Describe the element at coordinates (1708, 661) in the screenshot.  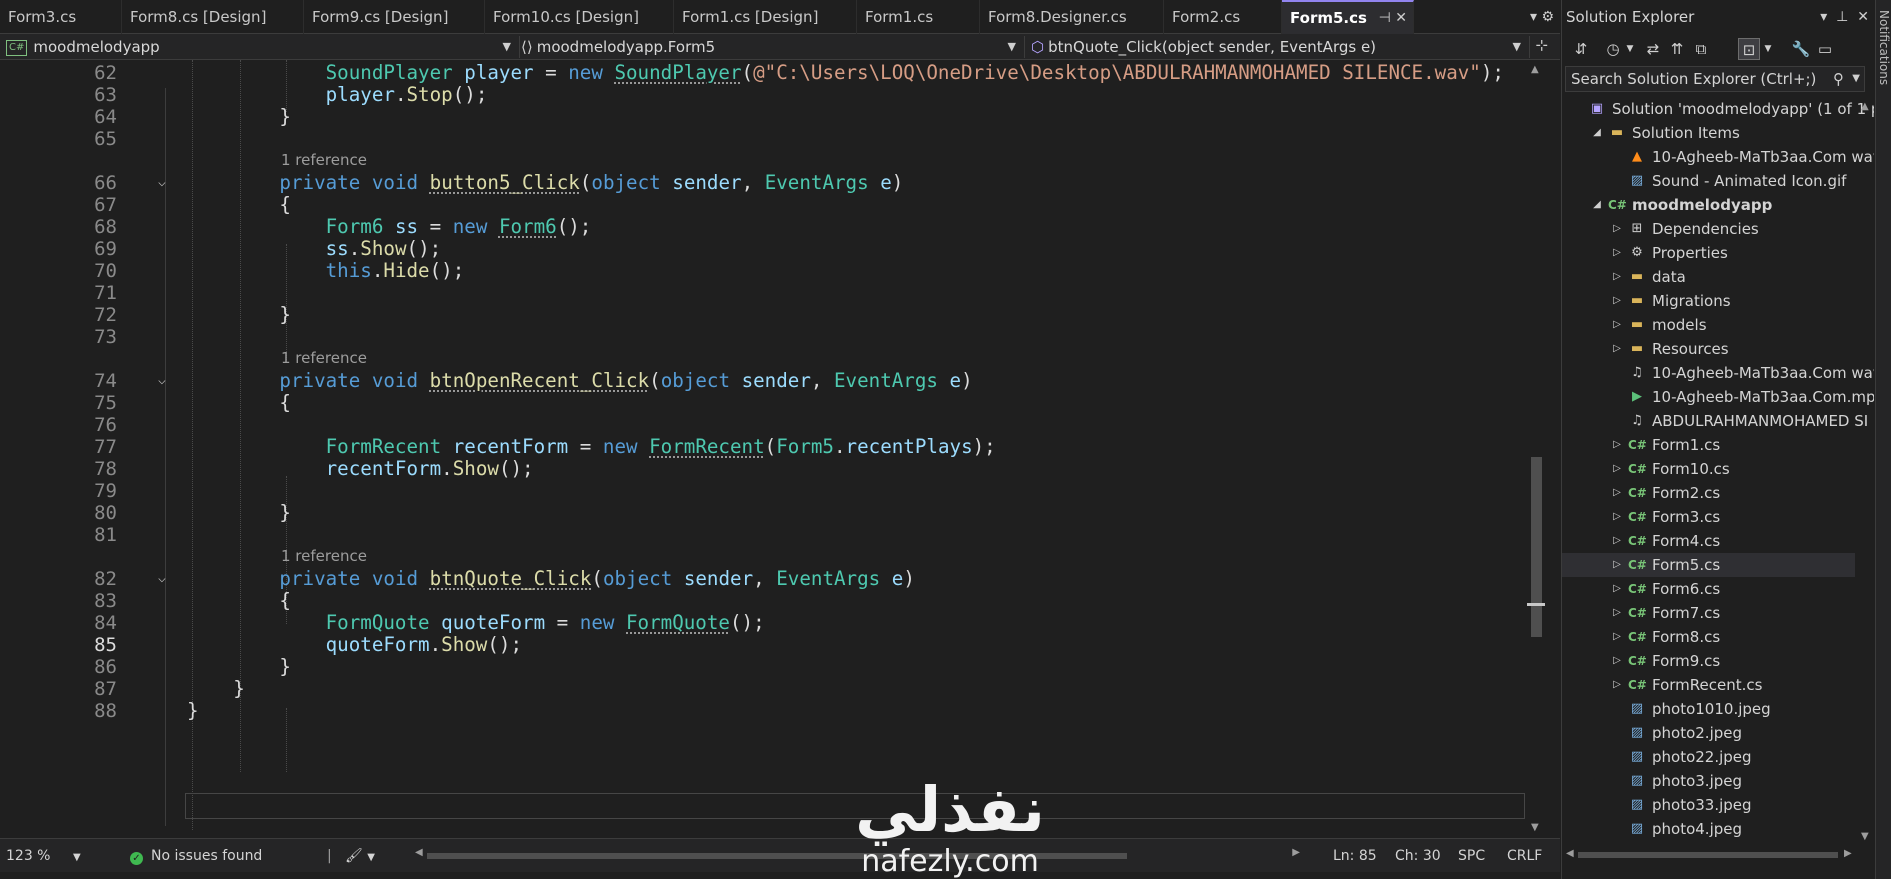
I see `tree-item: ▷ C# Form9.cs` at that location.